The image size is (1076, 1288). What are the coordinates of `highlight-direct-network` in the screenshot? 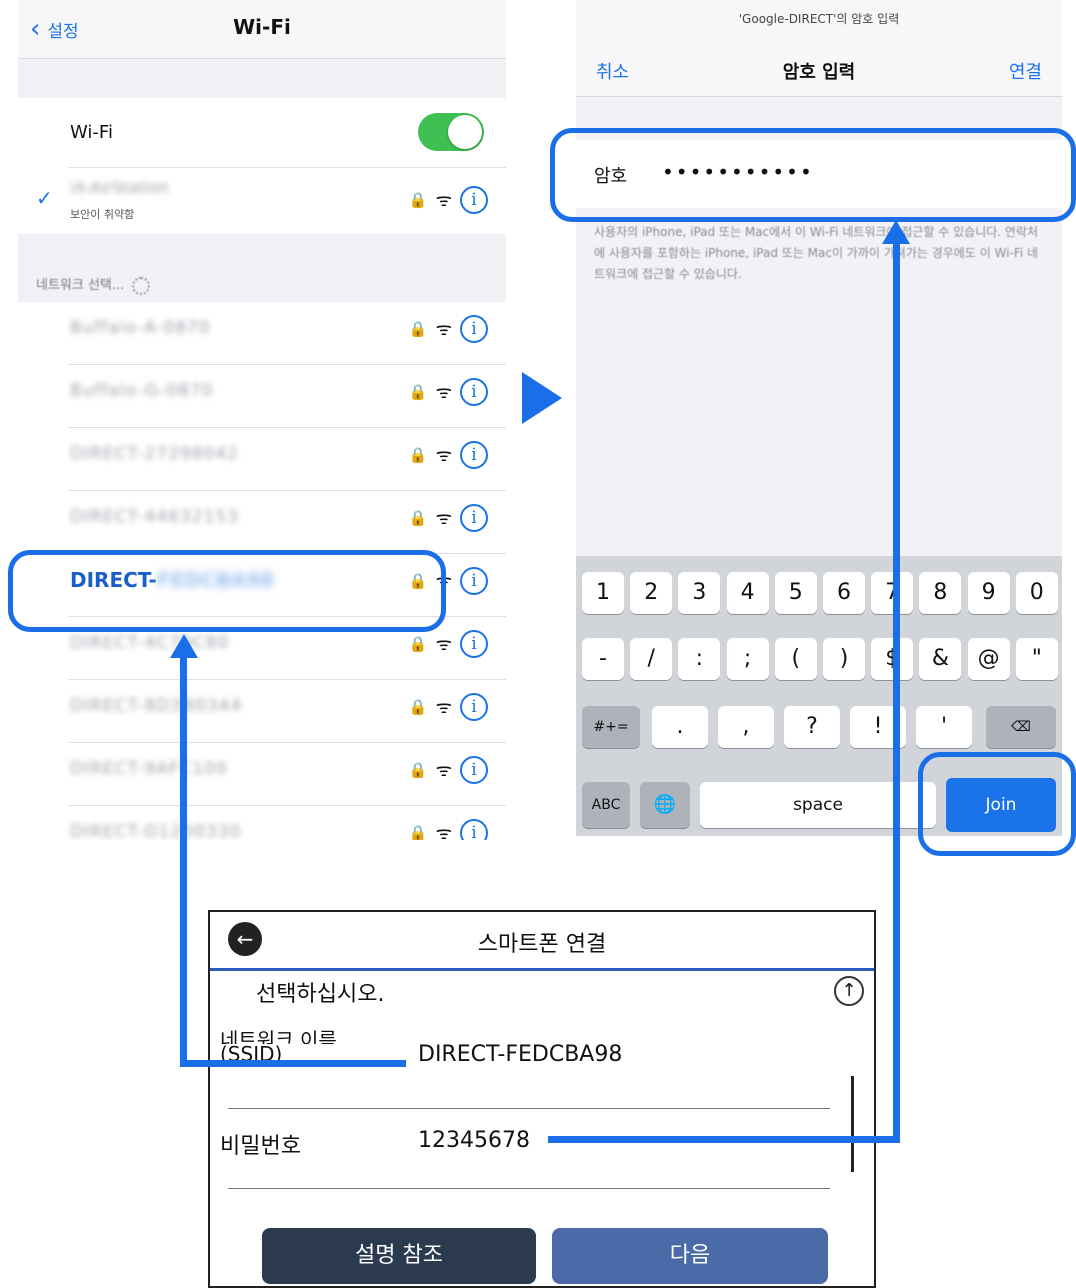 It's located at (227, 591).